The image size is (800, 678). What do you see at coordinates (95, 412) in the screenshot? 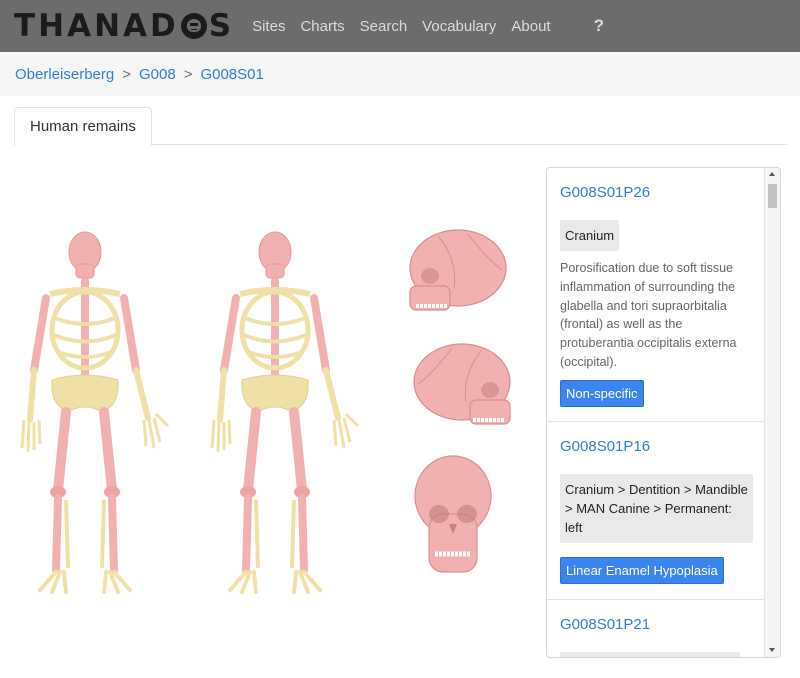
I see `skeleton-front` at bounding box center [95, 412].